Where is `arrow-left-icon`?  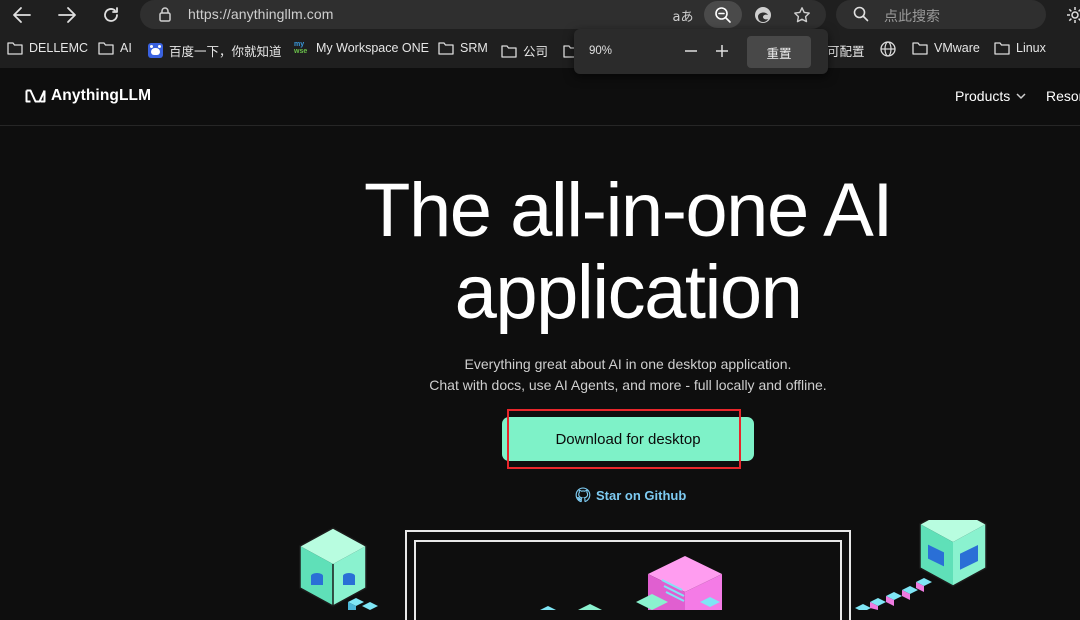
arrow-left-icon is located at coordinates (22, 15).